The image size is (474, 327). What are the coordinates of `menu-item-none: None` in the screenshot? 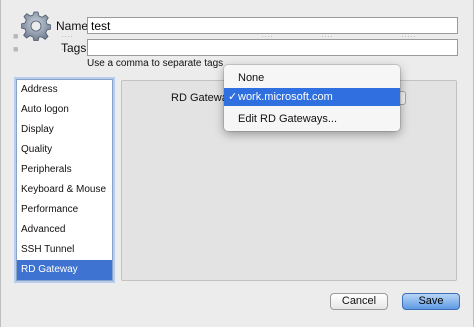 It's located at (312, 78).